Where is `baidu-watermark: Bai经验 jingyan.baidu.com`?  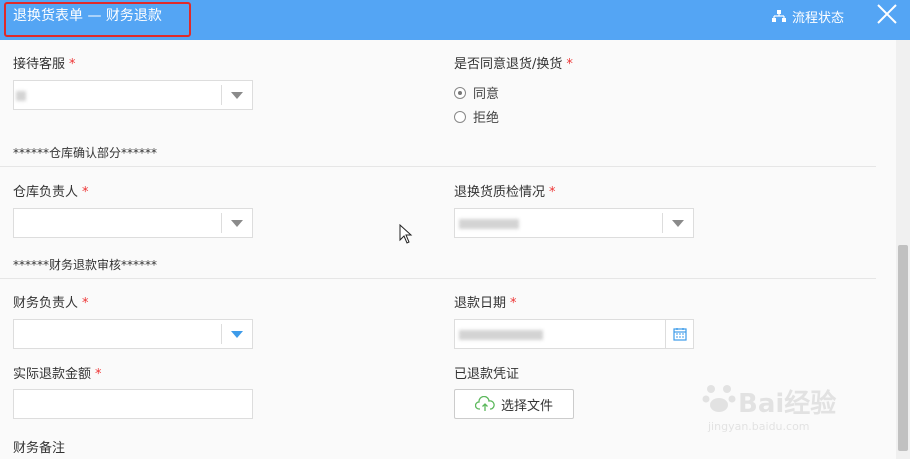 baidu-watermark: Bai经验 jingyan.baidu.com is located at coordinates (780, 405).